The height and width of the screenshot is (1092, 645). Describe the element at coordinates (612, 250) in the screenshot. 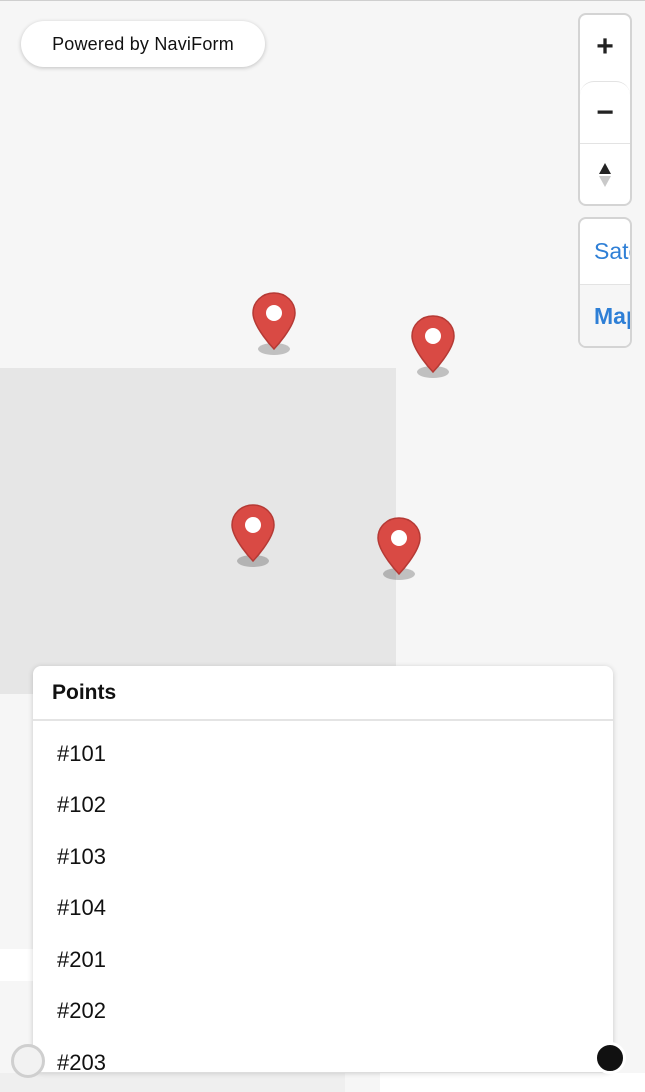

I see `satellite-label: Satellite` at that location.